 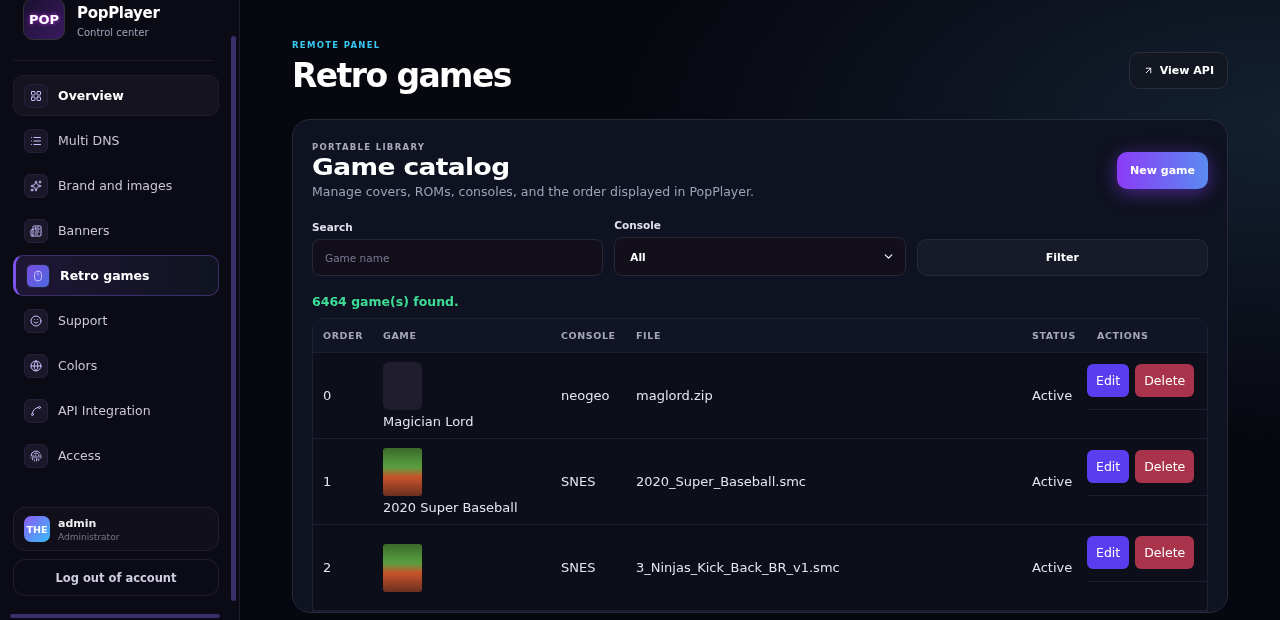 I want to click on mouse-icon, so click(x=38, y=275).